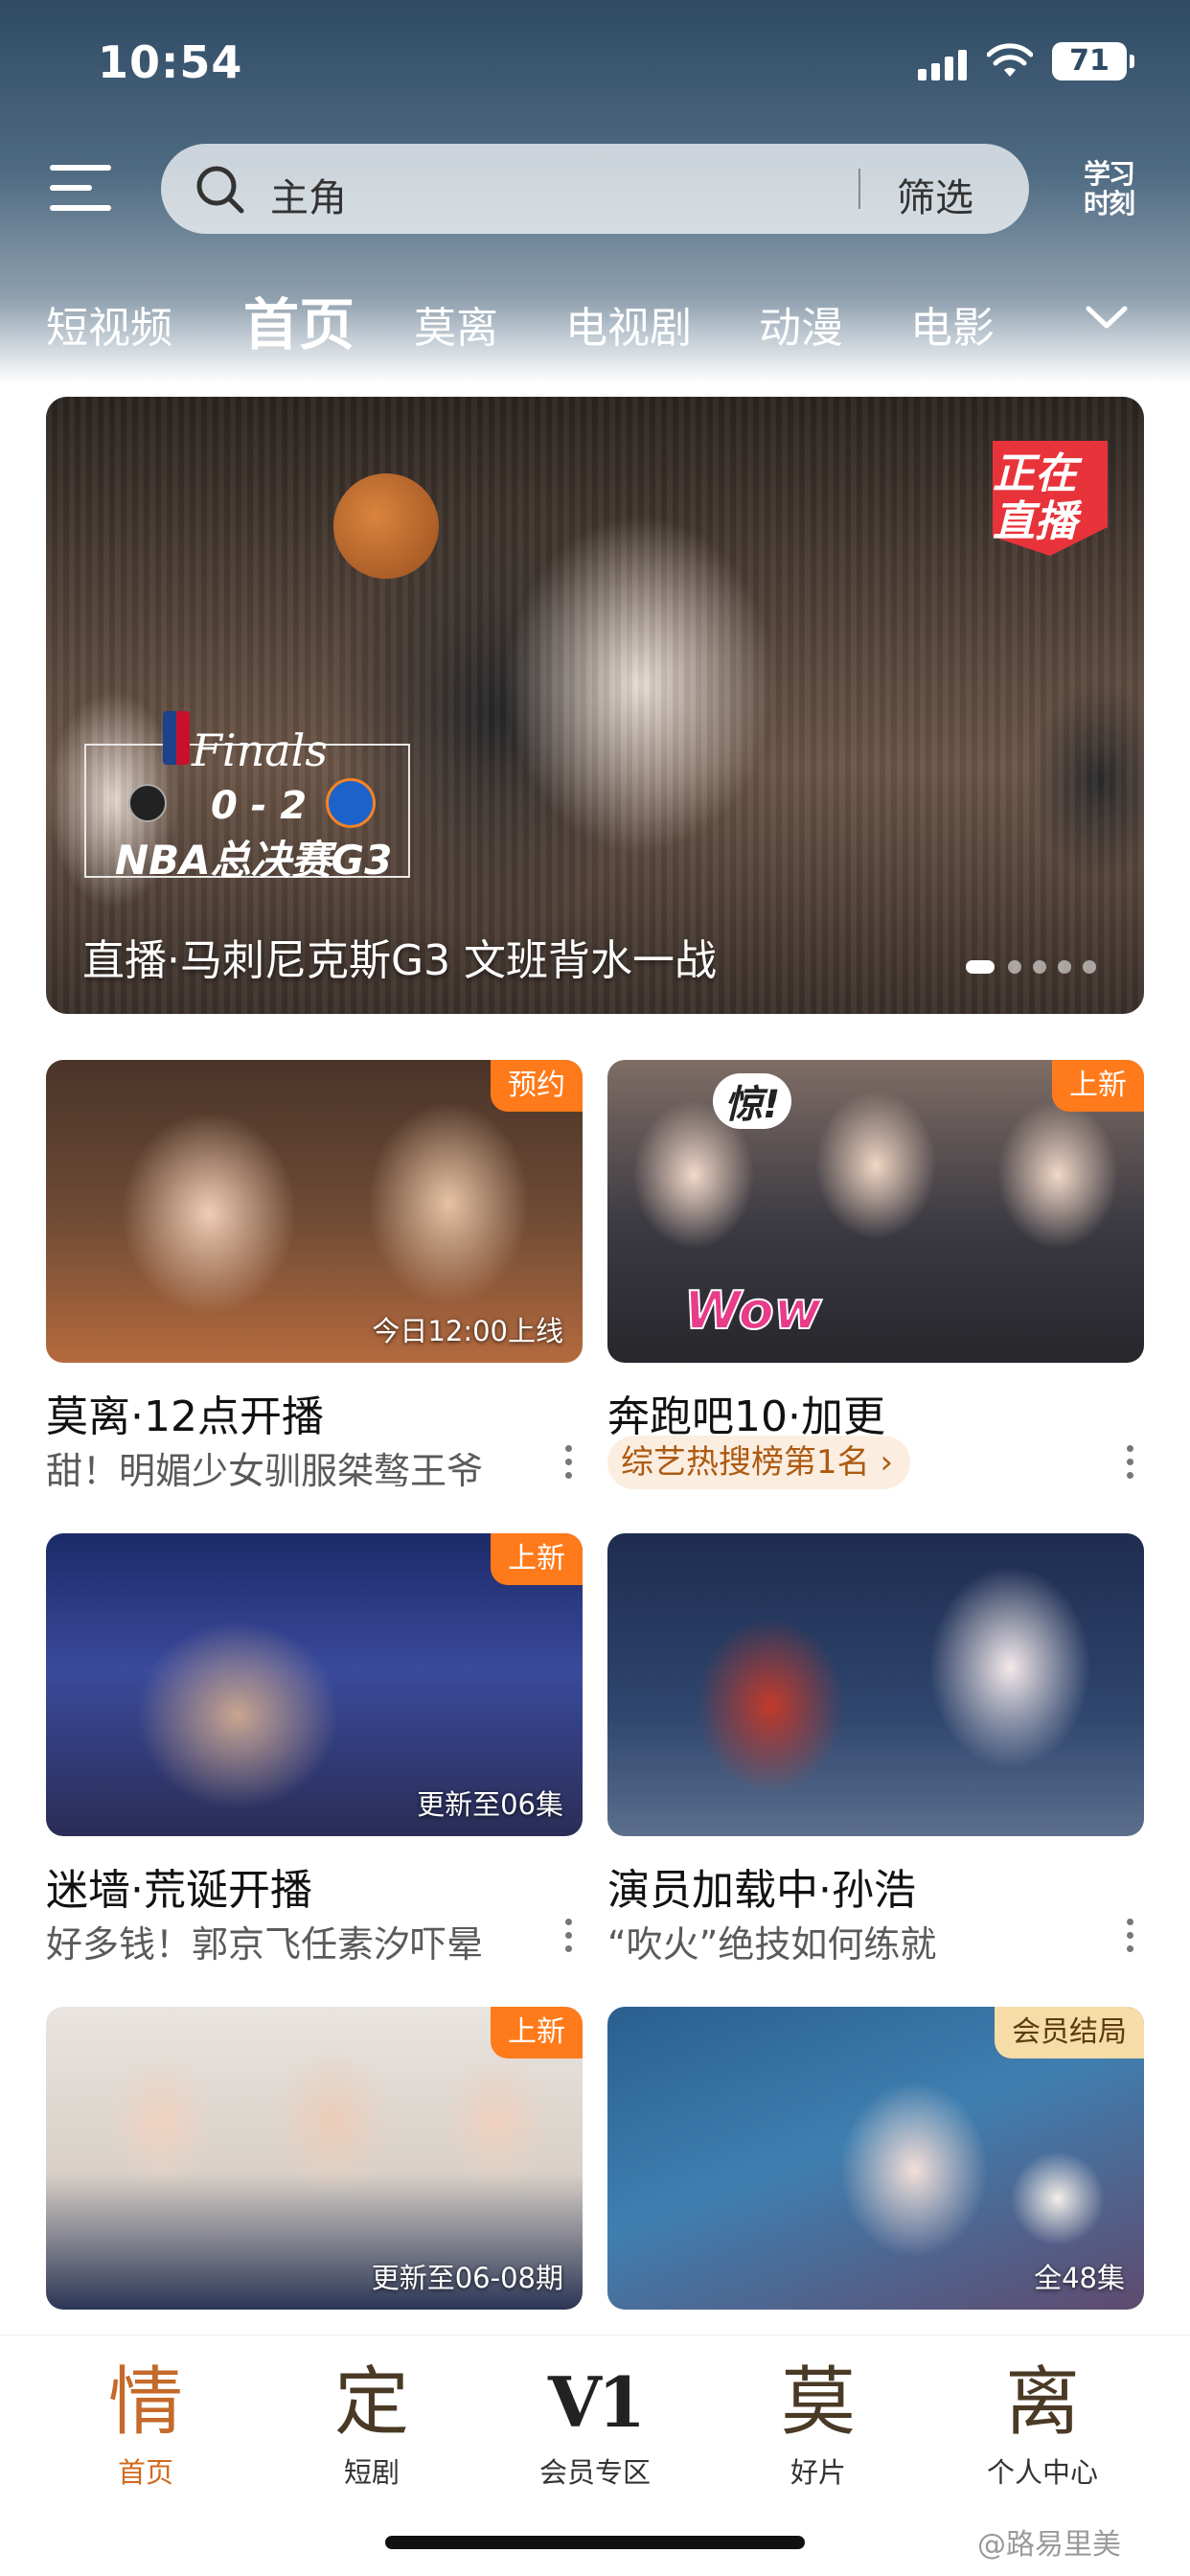  What do you see at coordinates (875, 1684) in the screenshot?
I see `card-thumbnail` at bounding box center [875, 1684].